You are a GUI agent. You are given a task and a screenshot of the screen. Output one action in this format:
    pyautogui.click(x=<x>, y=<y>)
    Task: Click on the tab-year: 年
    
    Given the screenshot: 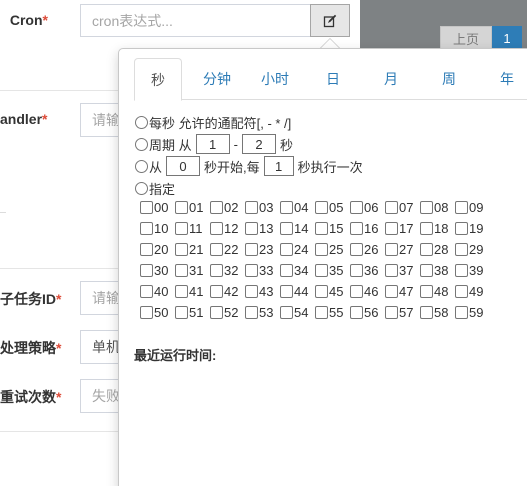 What is the action you would take?
    pyautogui.click(x=502, y=79)
    